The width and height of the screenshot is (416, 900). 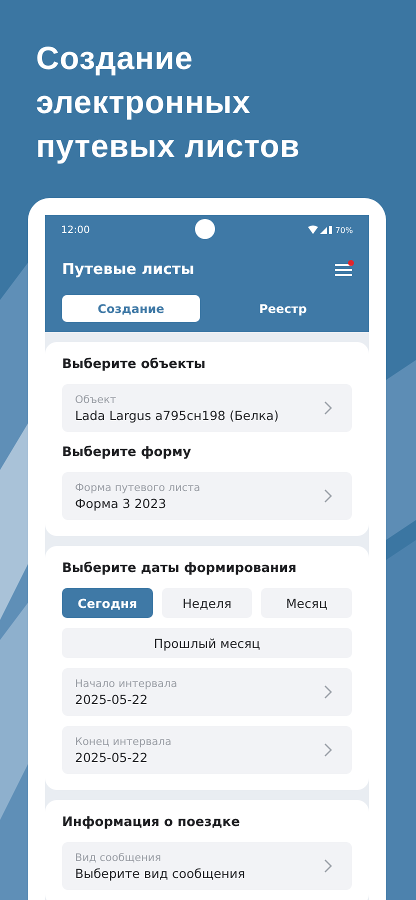 What do you see at coordinates (96, 400) in the screenshot?
I see `field-label: Объект` at bounding box center [96, 400].